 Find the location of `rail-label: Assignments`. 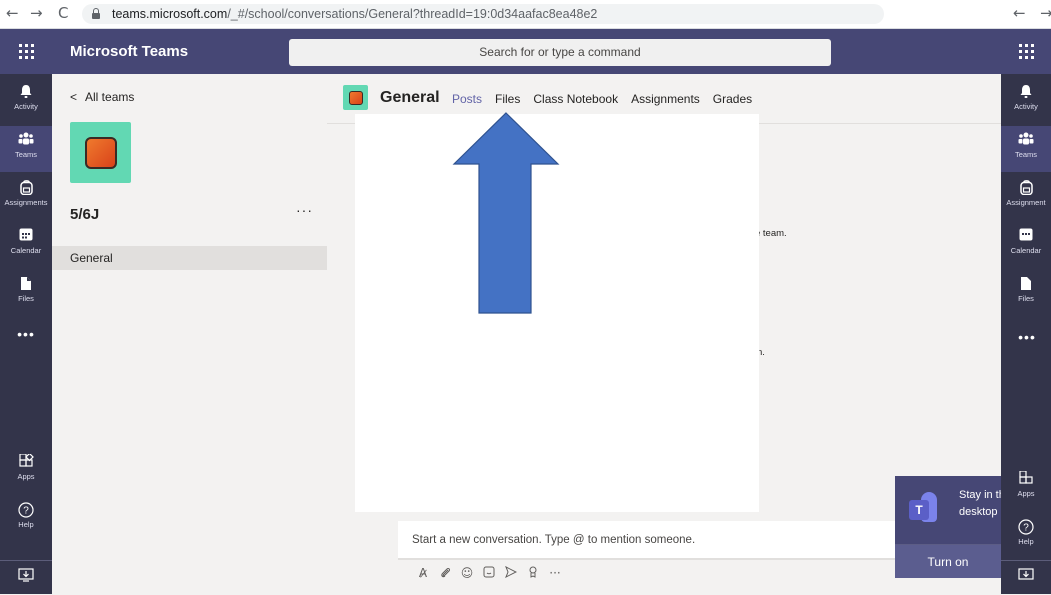

rail-label: Assignments is located at coordinates (26, 202).